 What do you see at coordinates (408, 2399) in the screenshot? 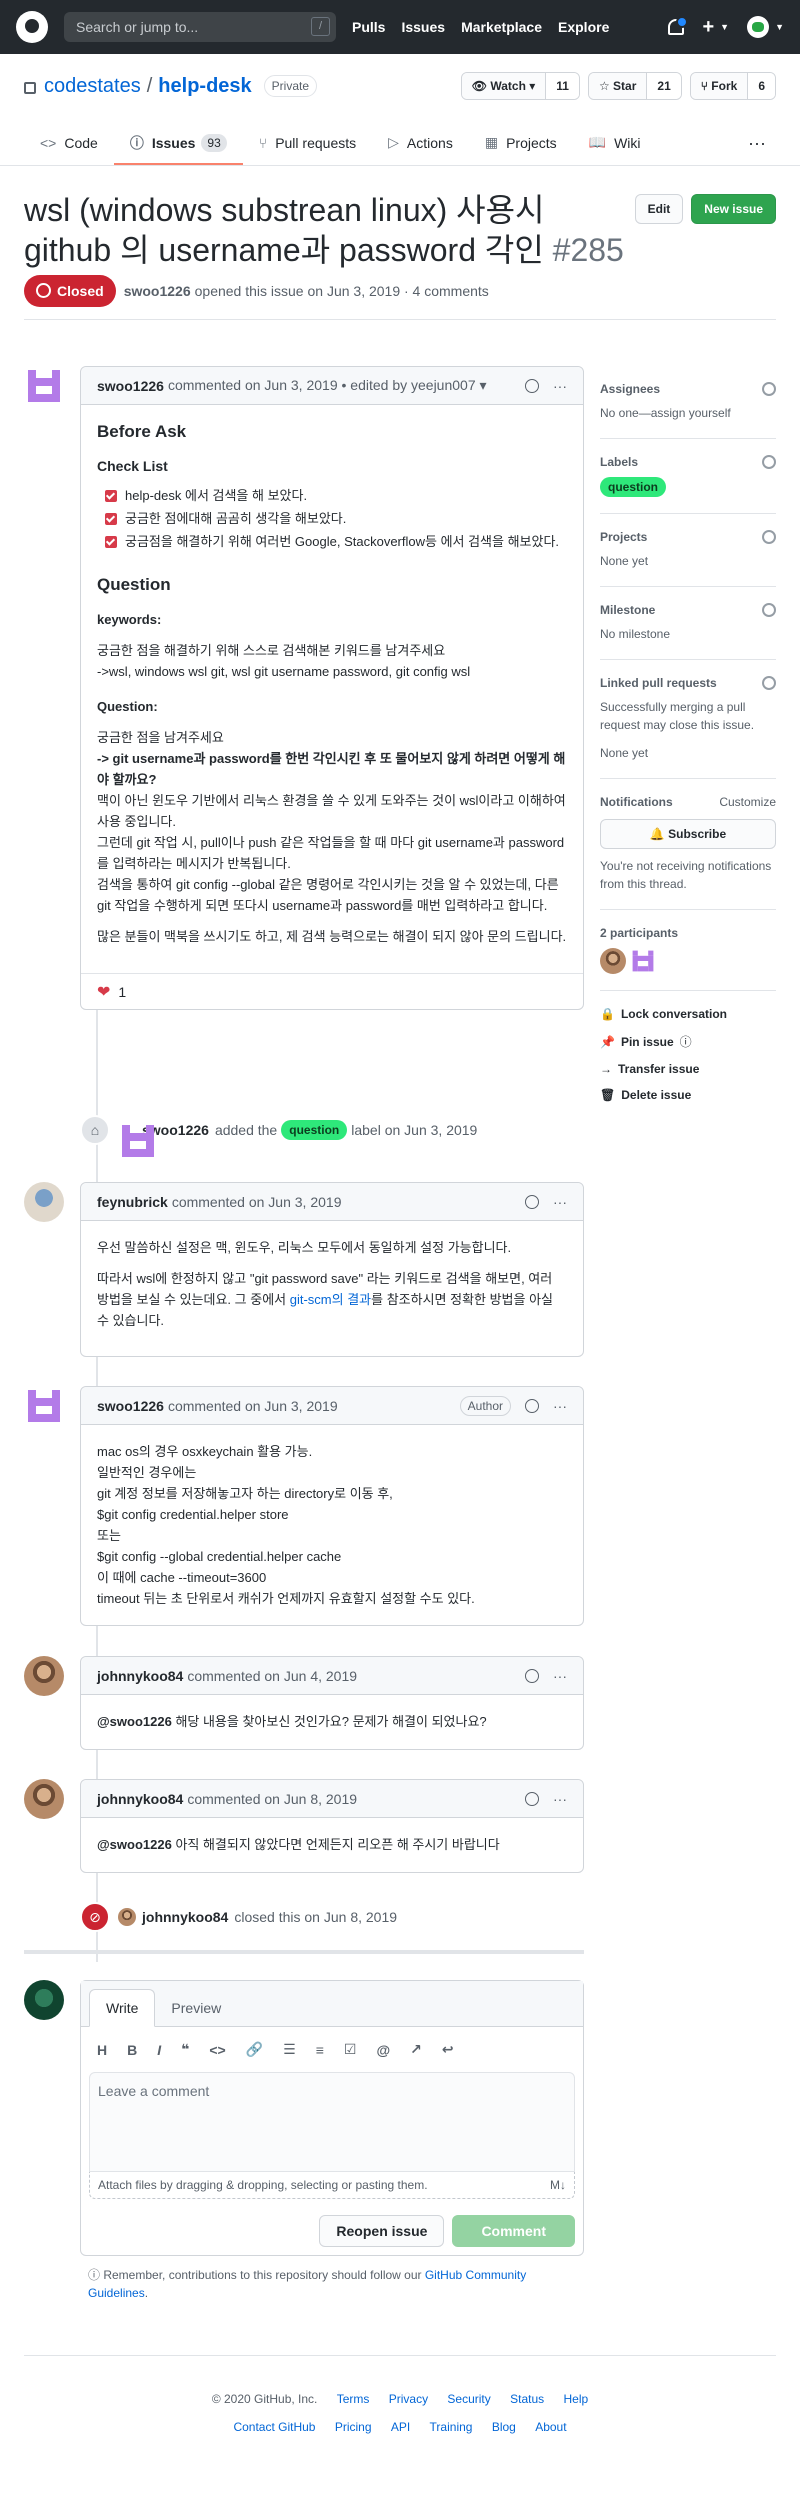
I see `footer-link: Privacy` at bounding box center [408, 2399].